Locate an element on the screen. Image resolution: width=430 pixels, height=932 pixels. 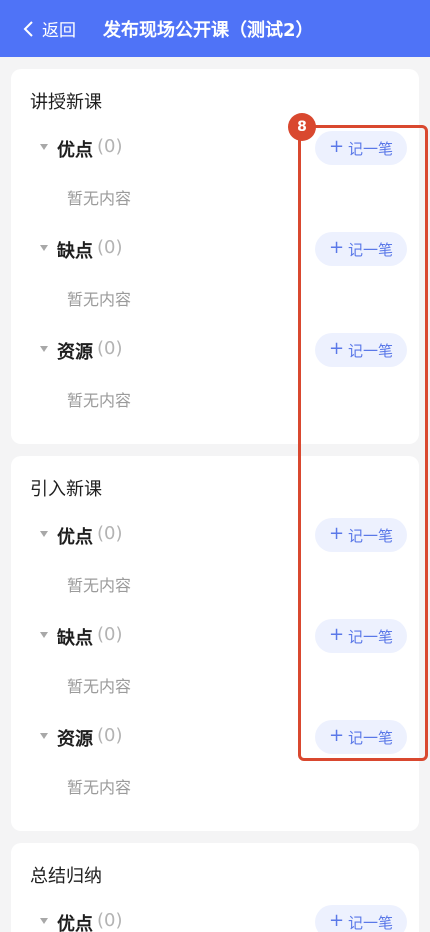
annotation-badge: 8 is located at coordinates (302, 127).